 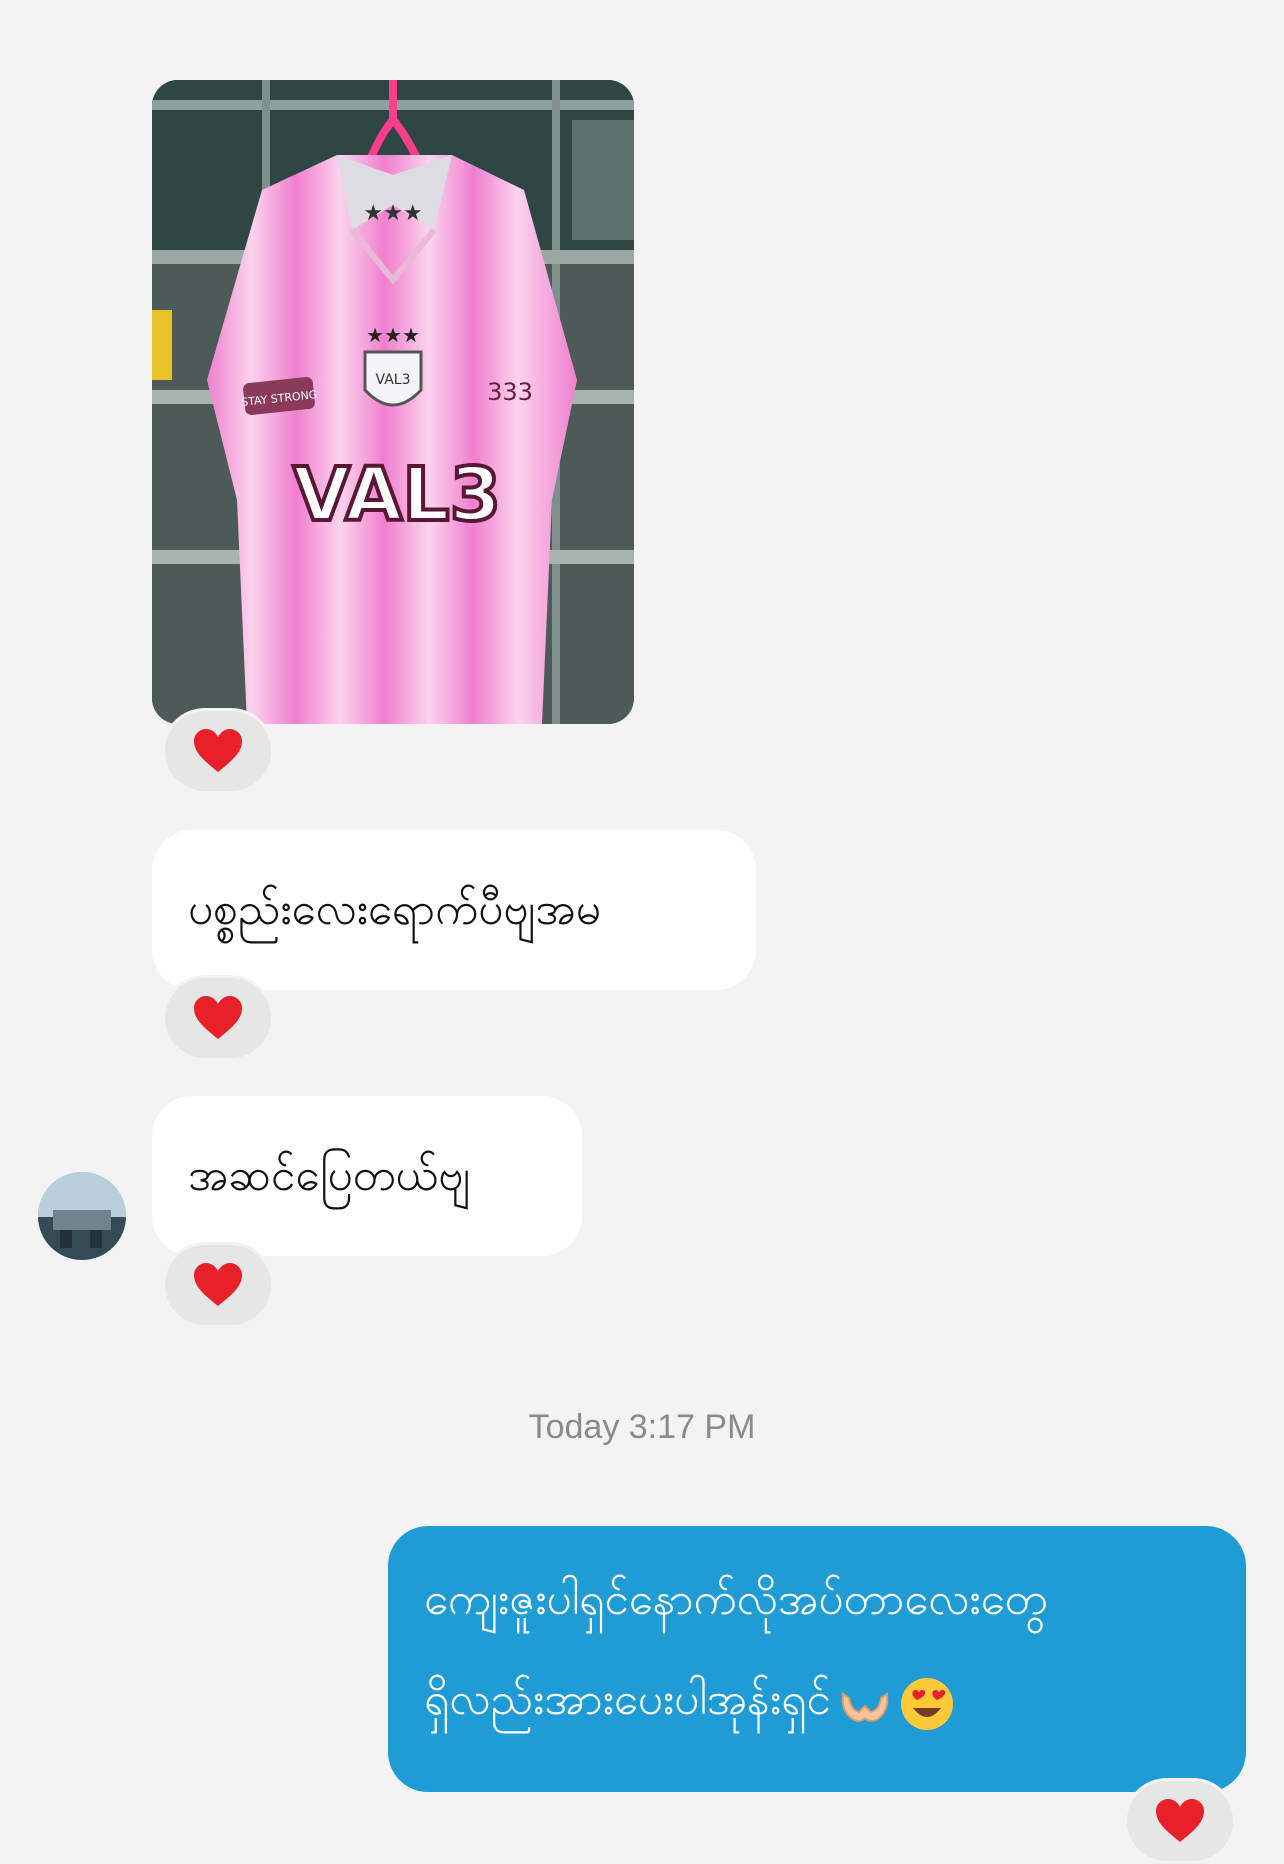 What do you see at coordinates (736, 1599) in the screenshot?
I see `message-text: ကျေးဇူးပါရှင်နောက်လိုအပ်တာလေးတွေ` at bounding box center [736, 1599].